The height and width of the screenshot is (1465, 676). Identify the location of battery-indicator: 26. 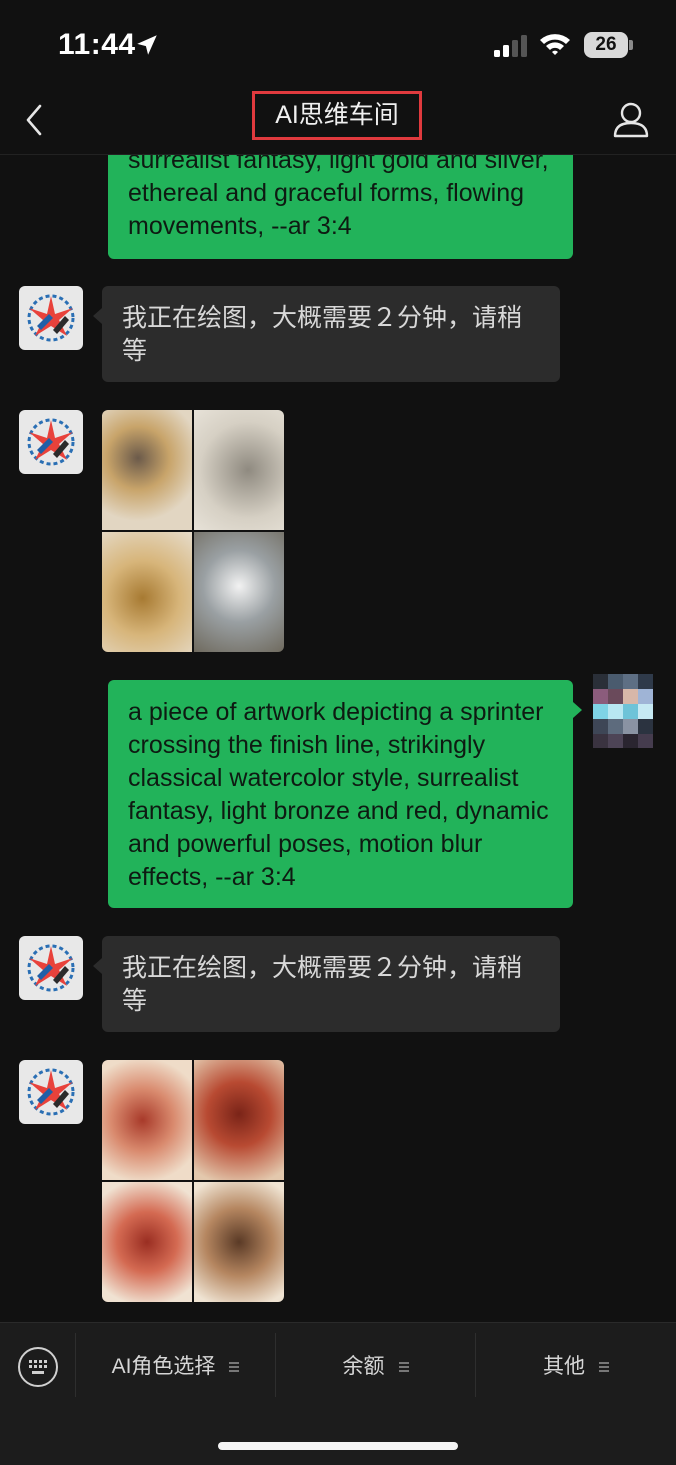
(606, 45).